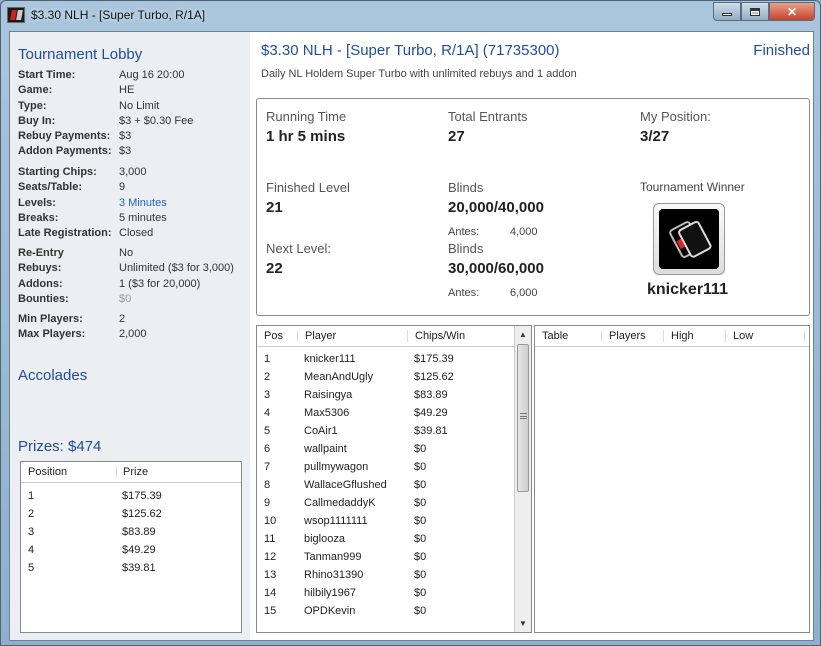  I want to click on lobby-title: Tournament Lobby, so click(80, 54).